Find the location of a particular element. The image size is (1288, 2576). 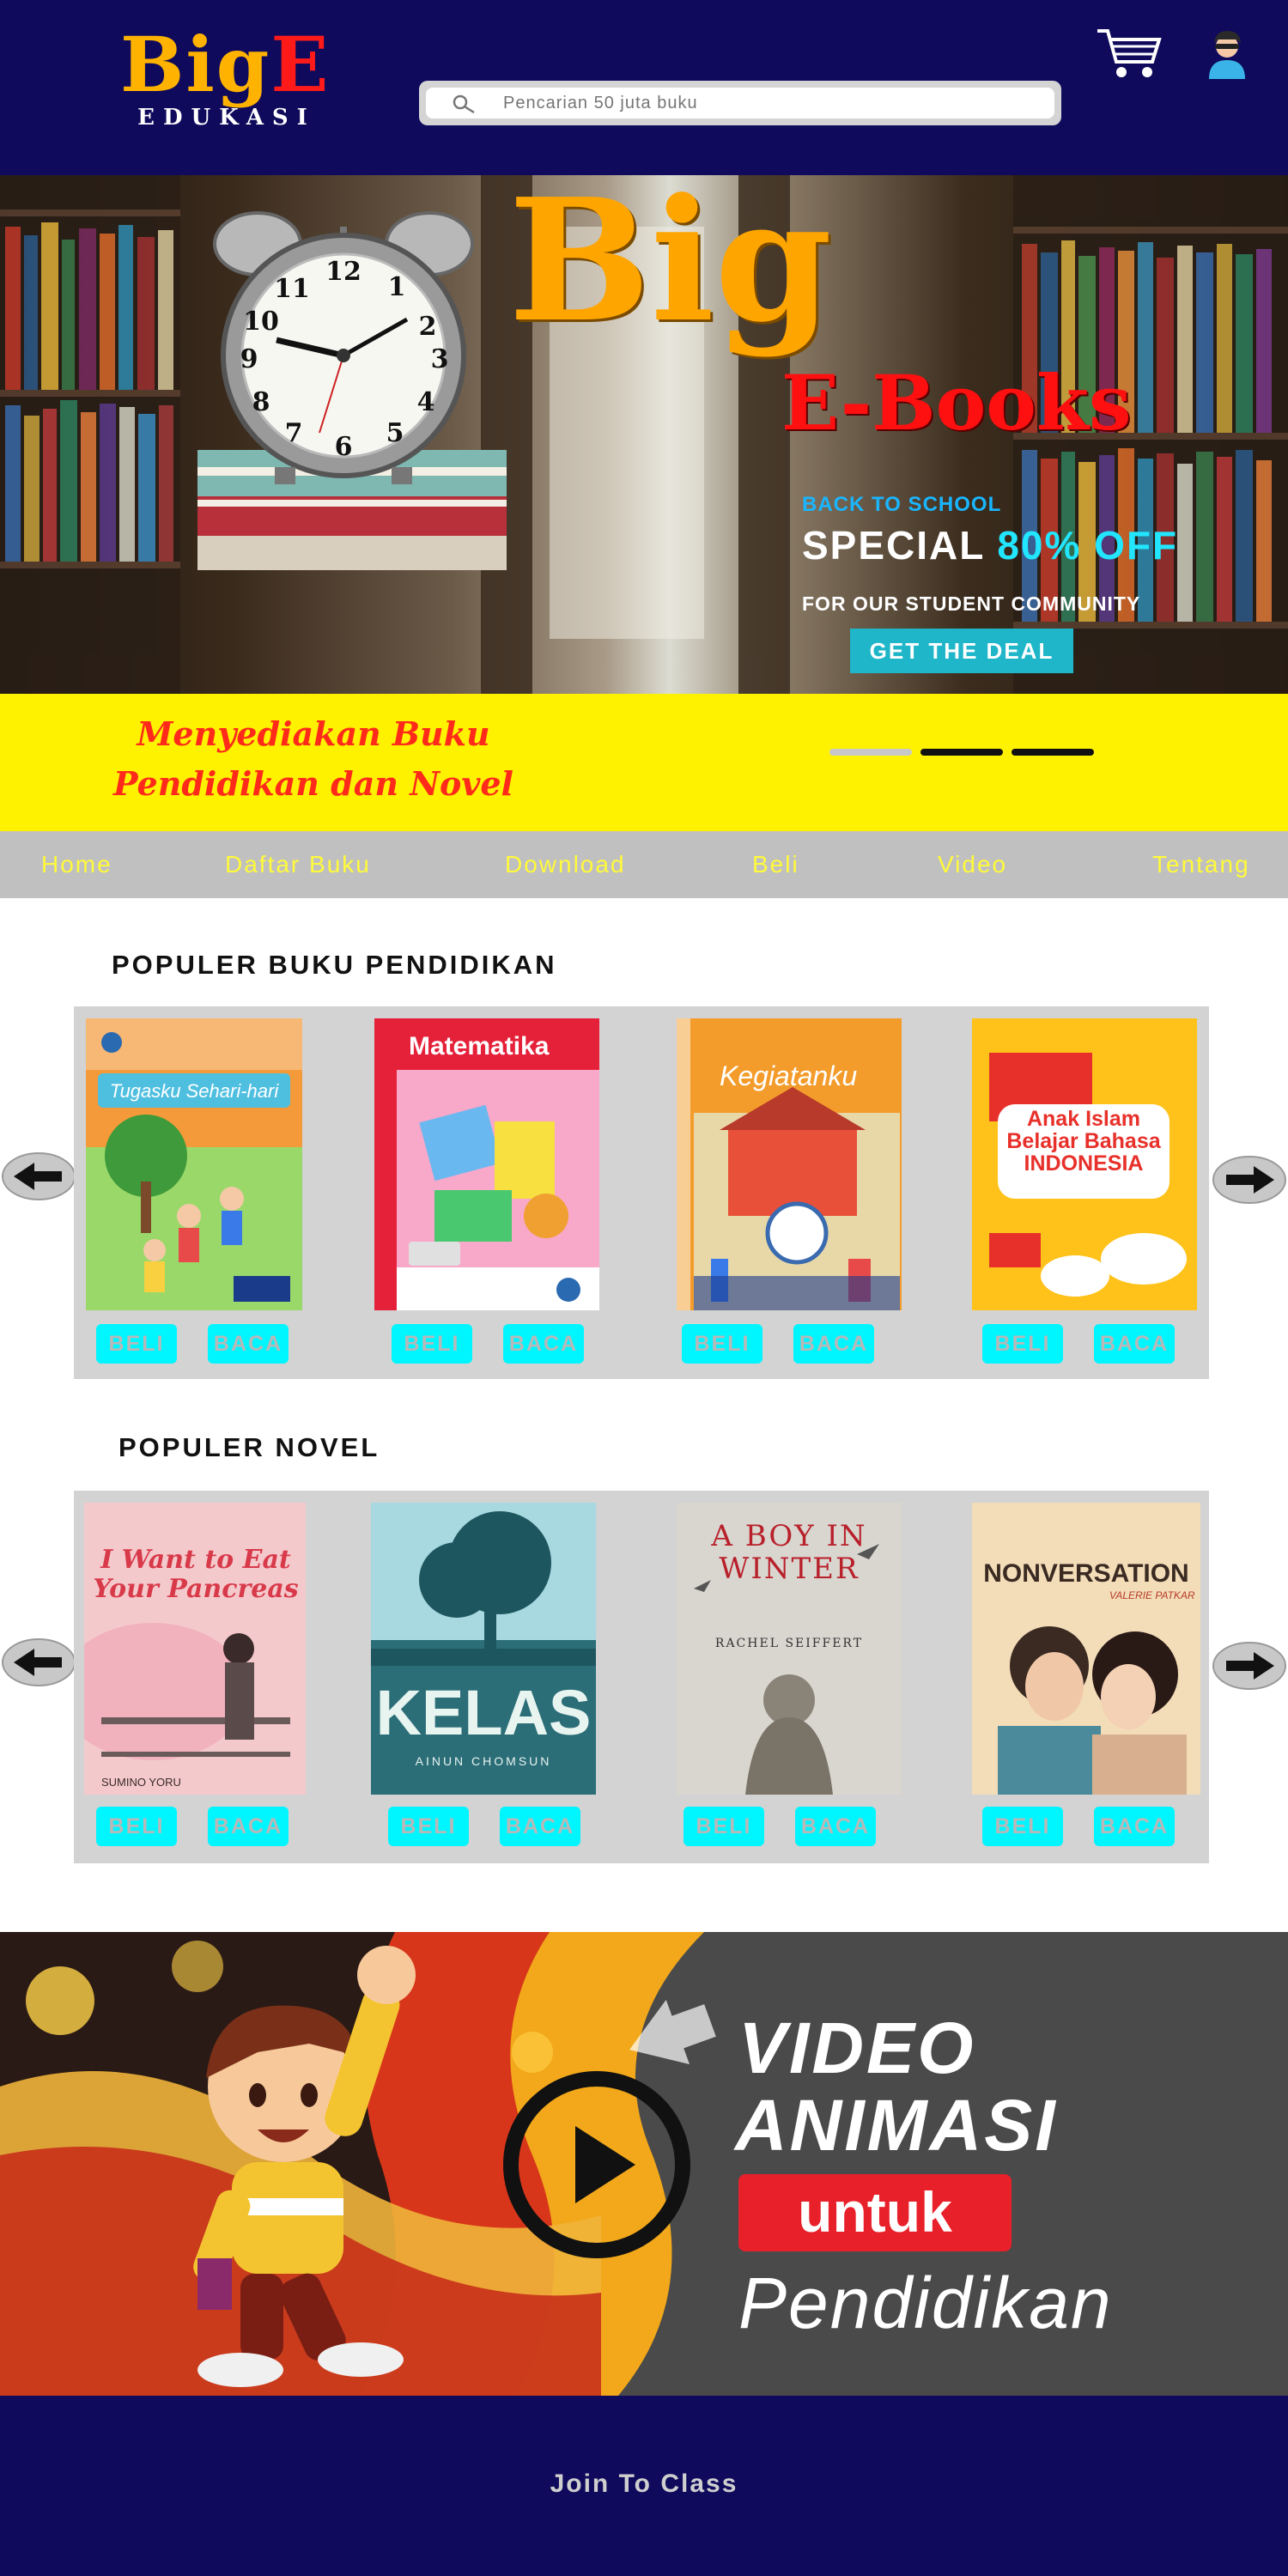

svg-text: 10 is located at coordinates (261, 322).